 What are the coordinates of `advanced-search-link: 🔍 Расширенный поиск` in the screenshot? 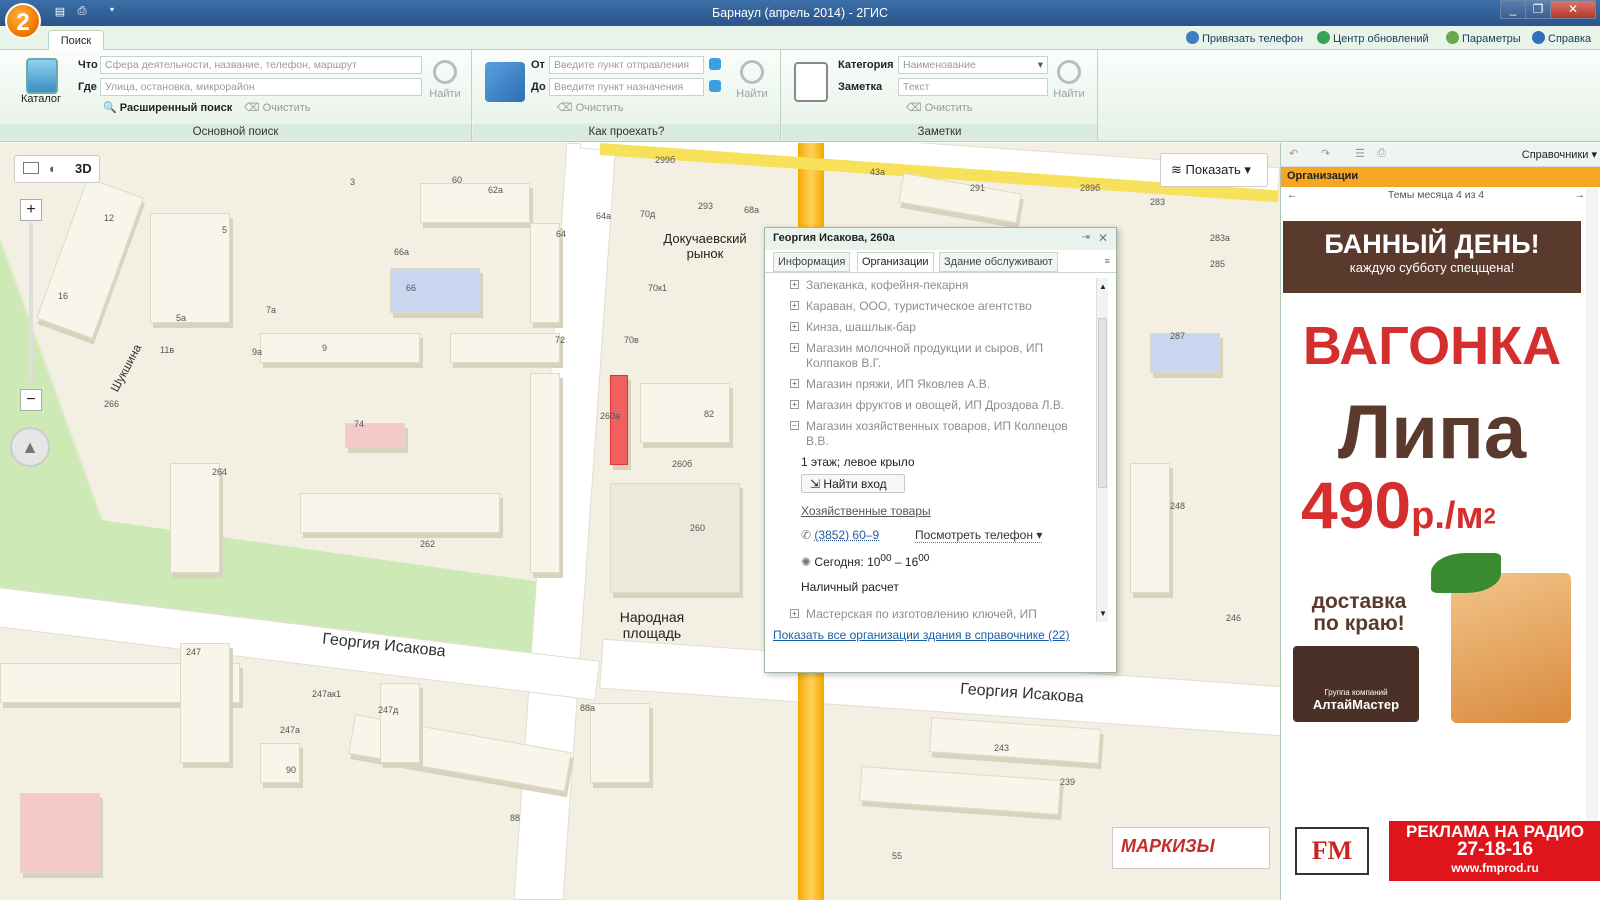 It's located at (167, 107).